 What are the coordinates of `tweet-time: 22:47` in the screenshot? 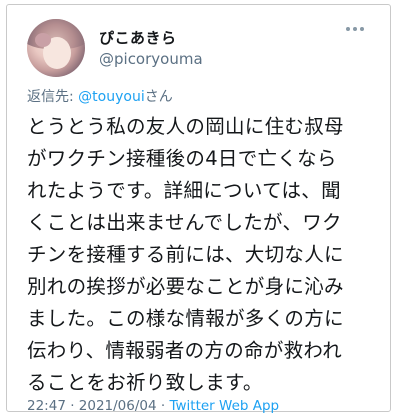 It's located at (46, 406).